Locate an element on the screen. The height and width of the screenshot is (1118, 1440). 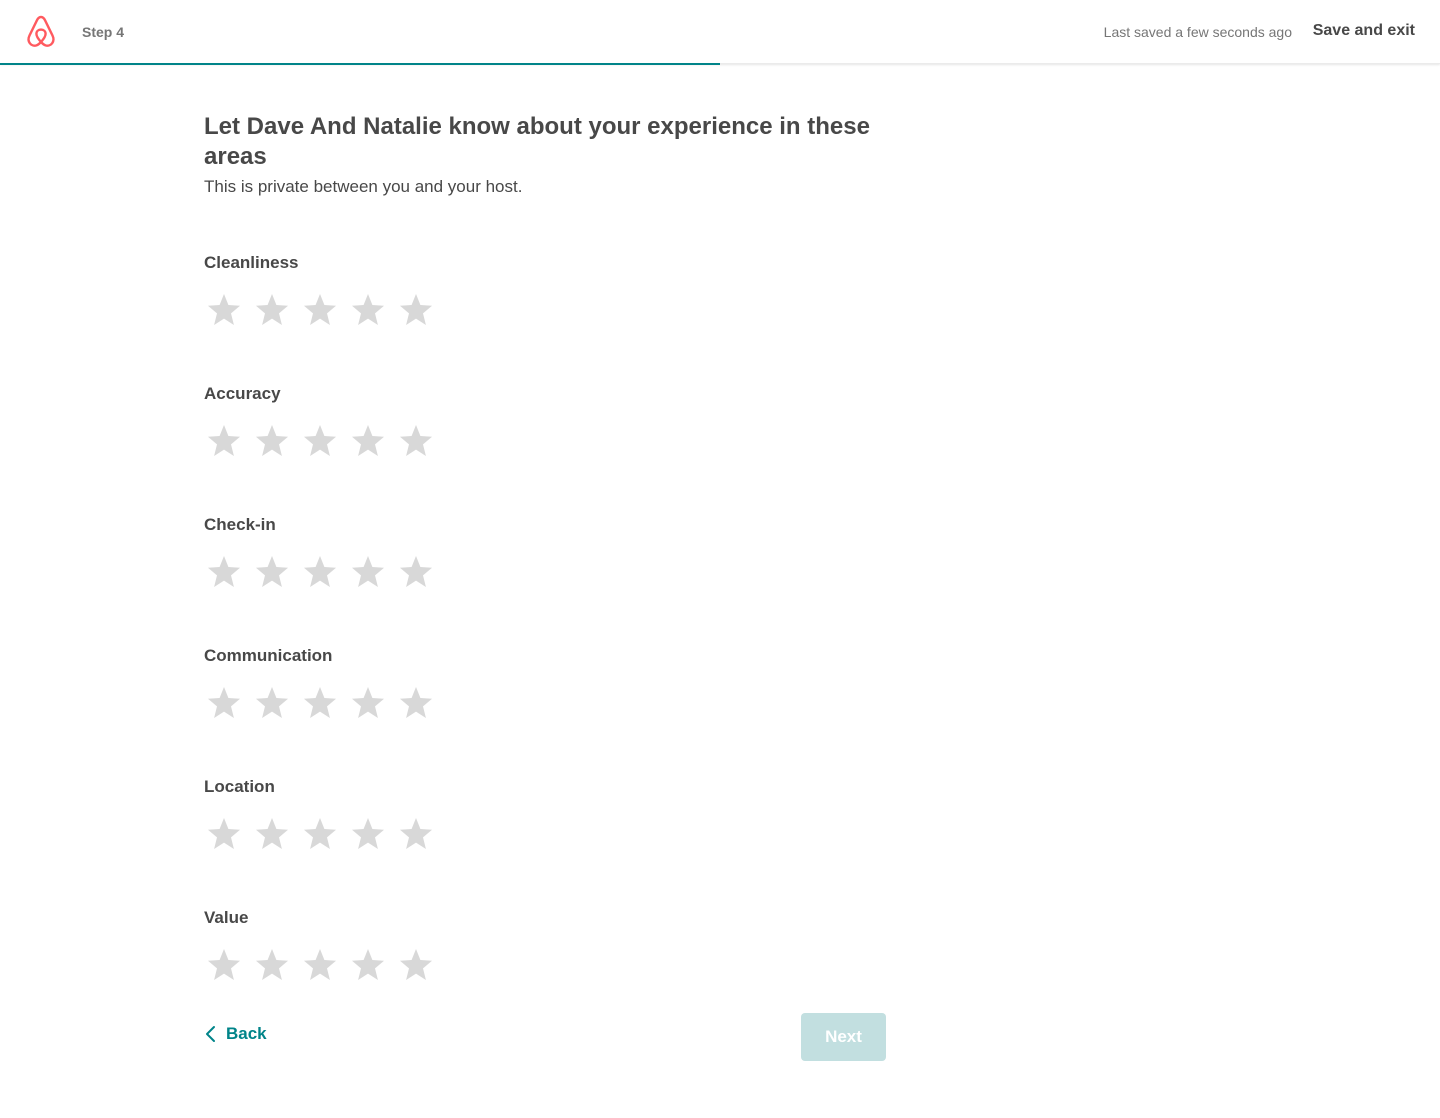
rating-category-label: Value is located at coordinates (226, 917).